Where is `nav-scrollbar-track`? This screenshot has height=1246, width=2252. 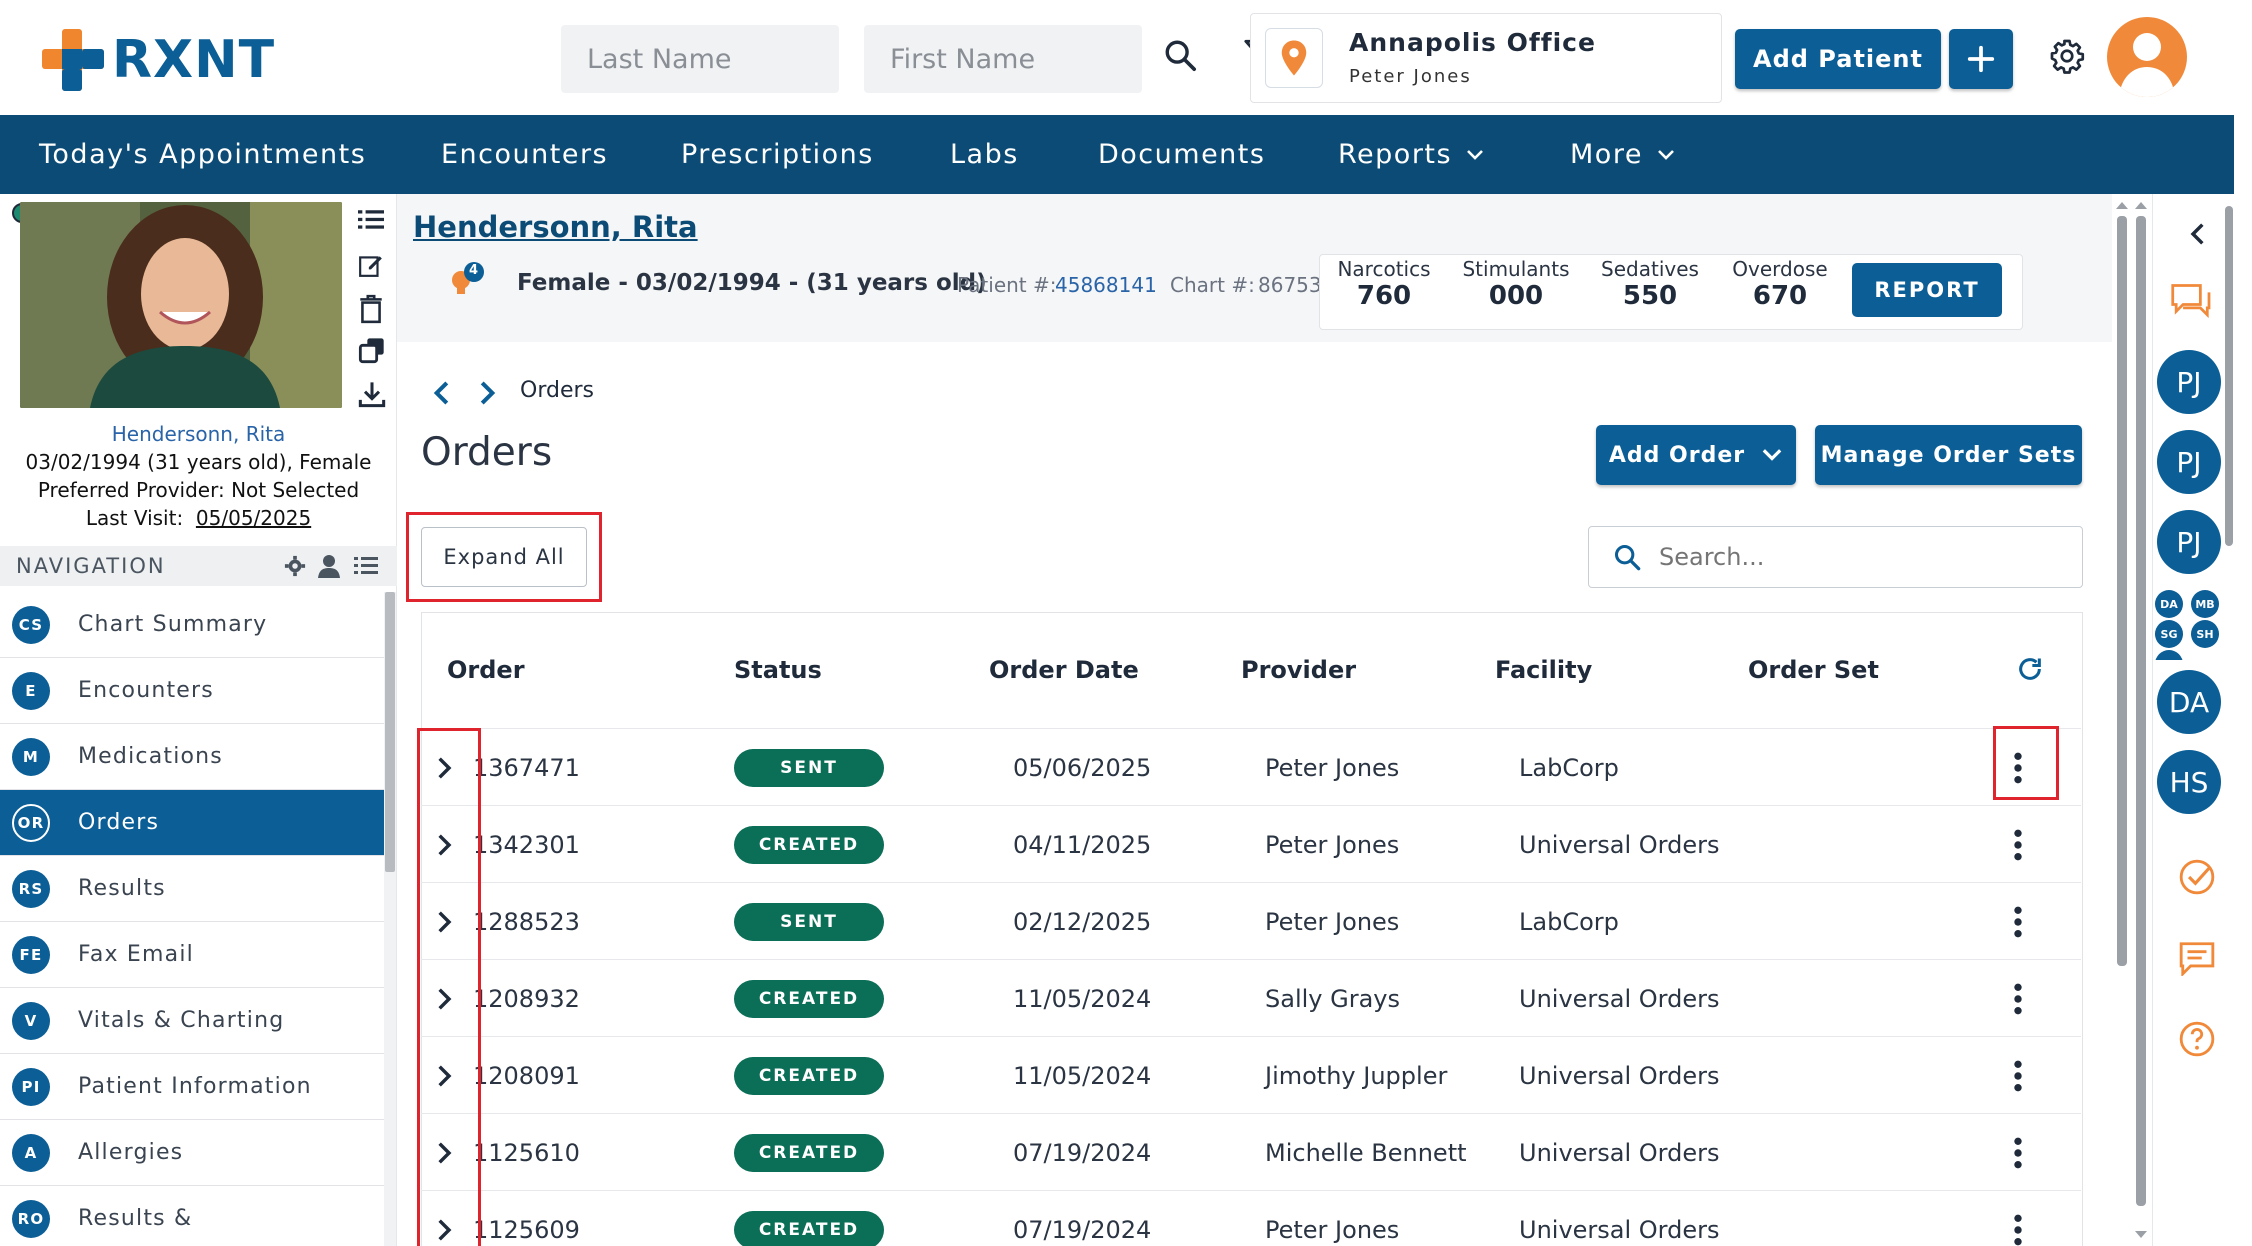 nav-scrollbar-track is located at coordinates (390, 919).